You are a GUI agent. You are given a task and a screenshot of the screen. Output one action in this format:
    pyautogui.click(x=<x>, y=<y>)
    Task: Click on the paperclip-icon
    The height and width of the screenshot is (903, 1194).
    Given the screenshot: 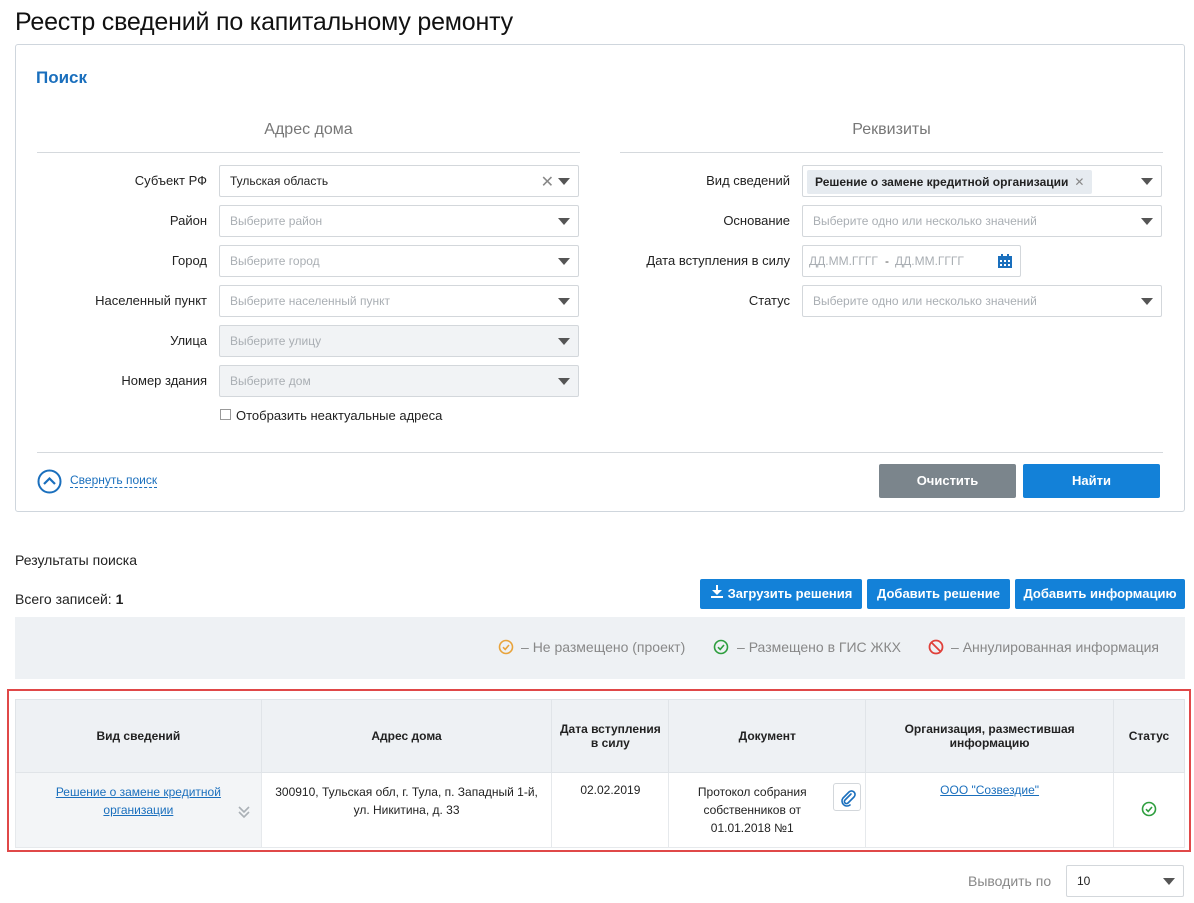 What is the action you would take?
    pyautogui.click(x=848, y=800)
    